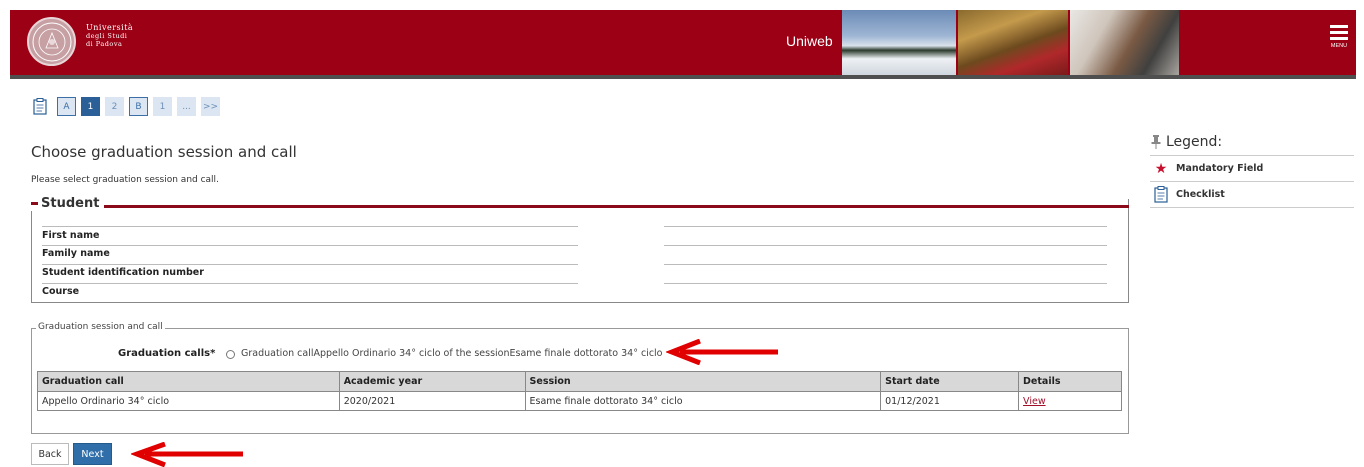 Image resolution: width=1364 pixels, height=467 pixels. Describe the element at coordinates (1034, 401) in the screenshot. I see `view-details-link: View` at that location.